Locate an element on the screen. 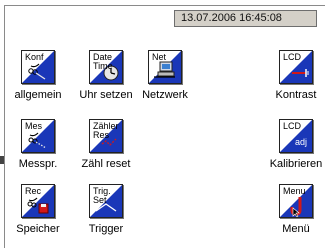 The width and height of the screenshot is (325, 248). mes-label: Messpr. is located at coordinates (38, 164).